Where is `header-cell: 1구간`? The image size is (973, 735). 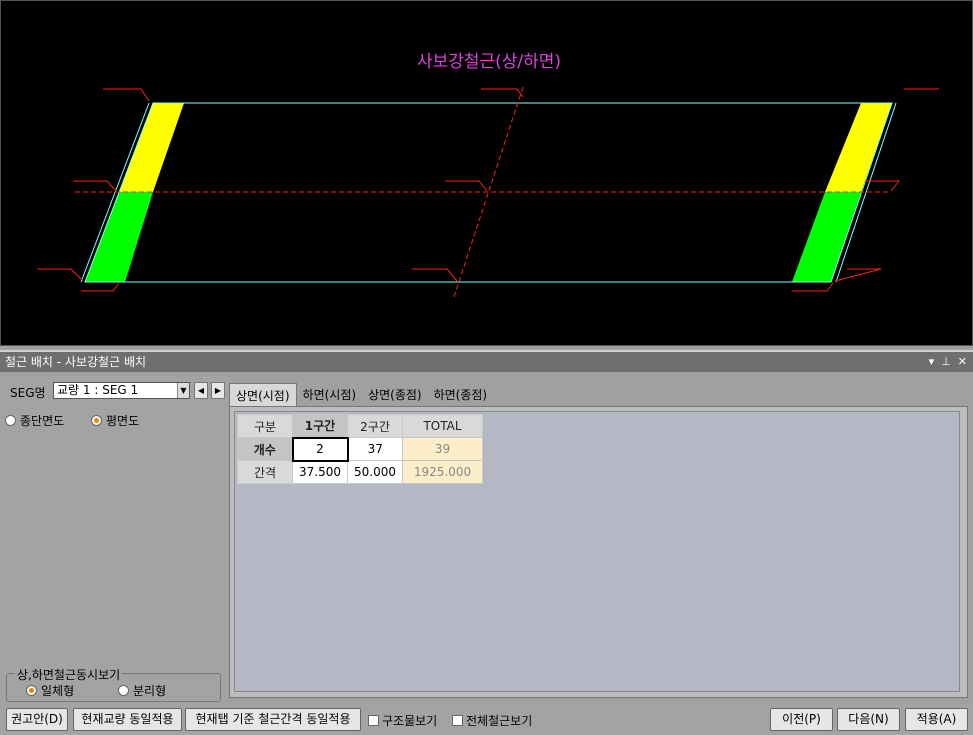
header-cell: 1구간 is located at coordinates (320, 426).